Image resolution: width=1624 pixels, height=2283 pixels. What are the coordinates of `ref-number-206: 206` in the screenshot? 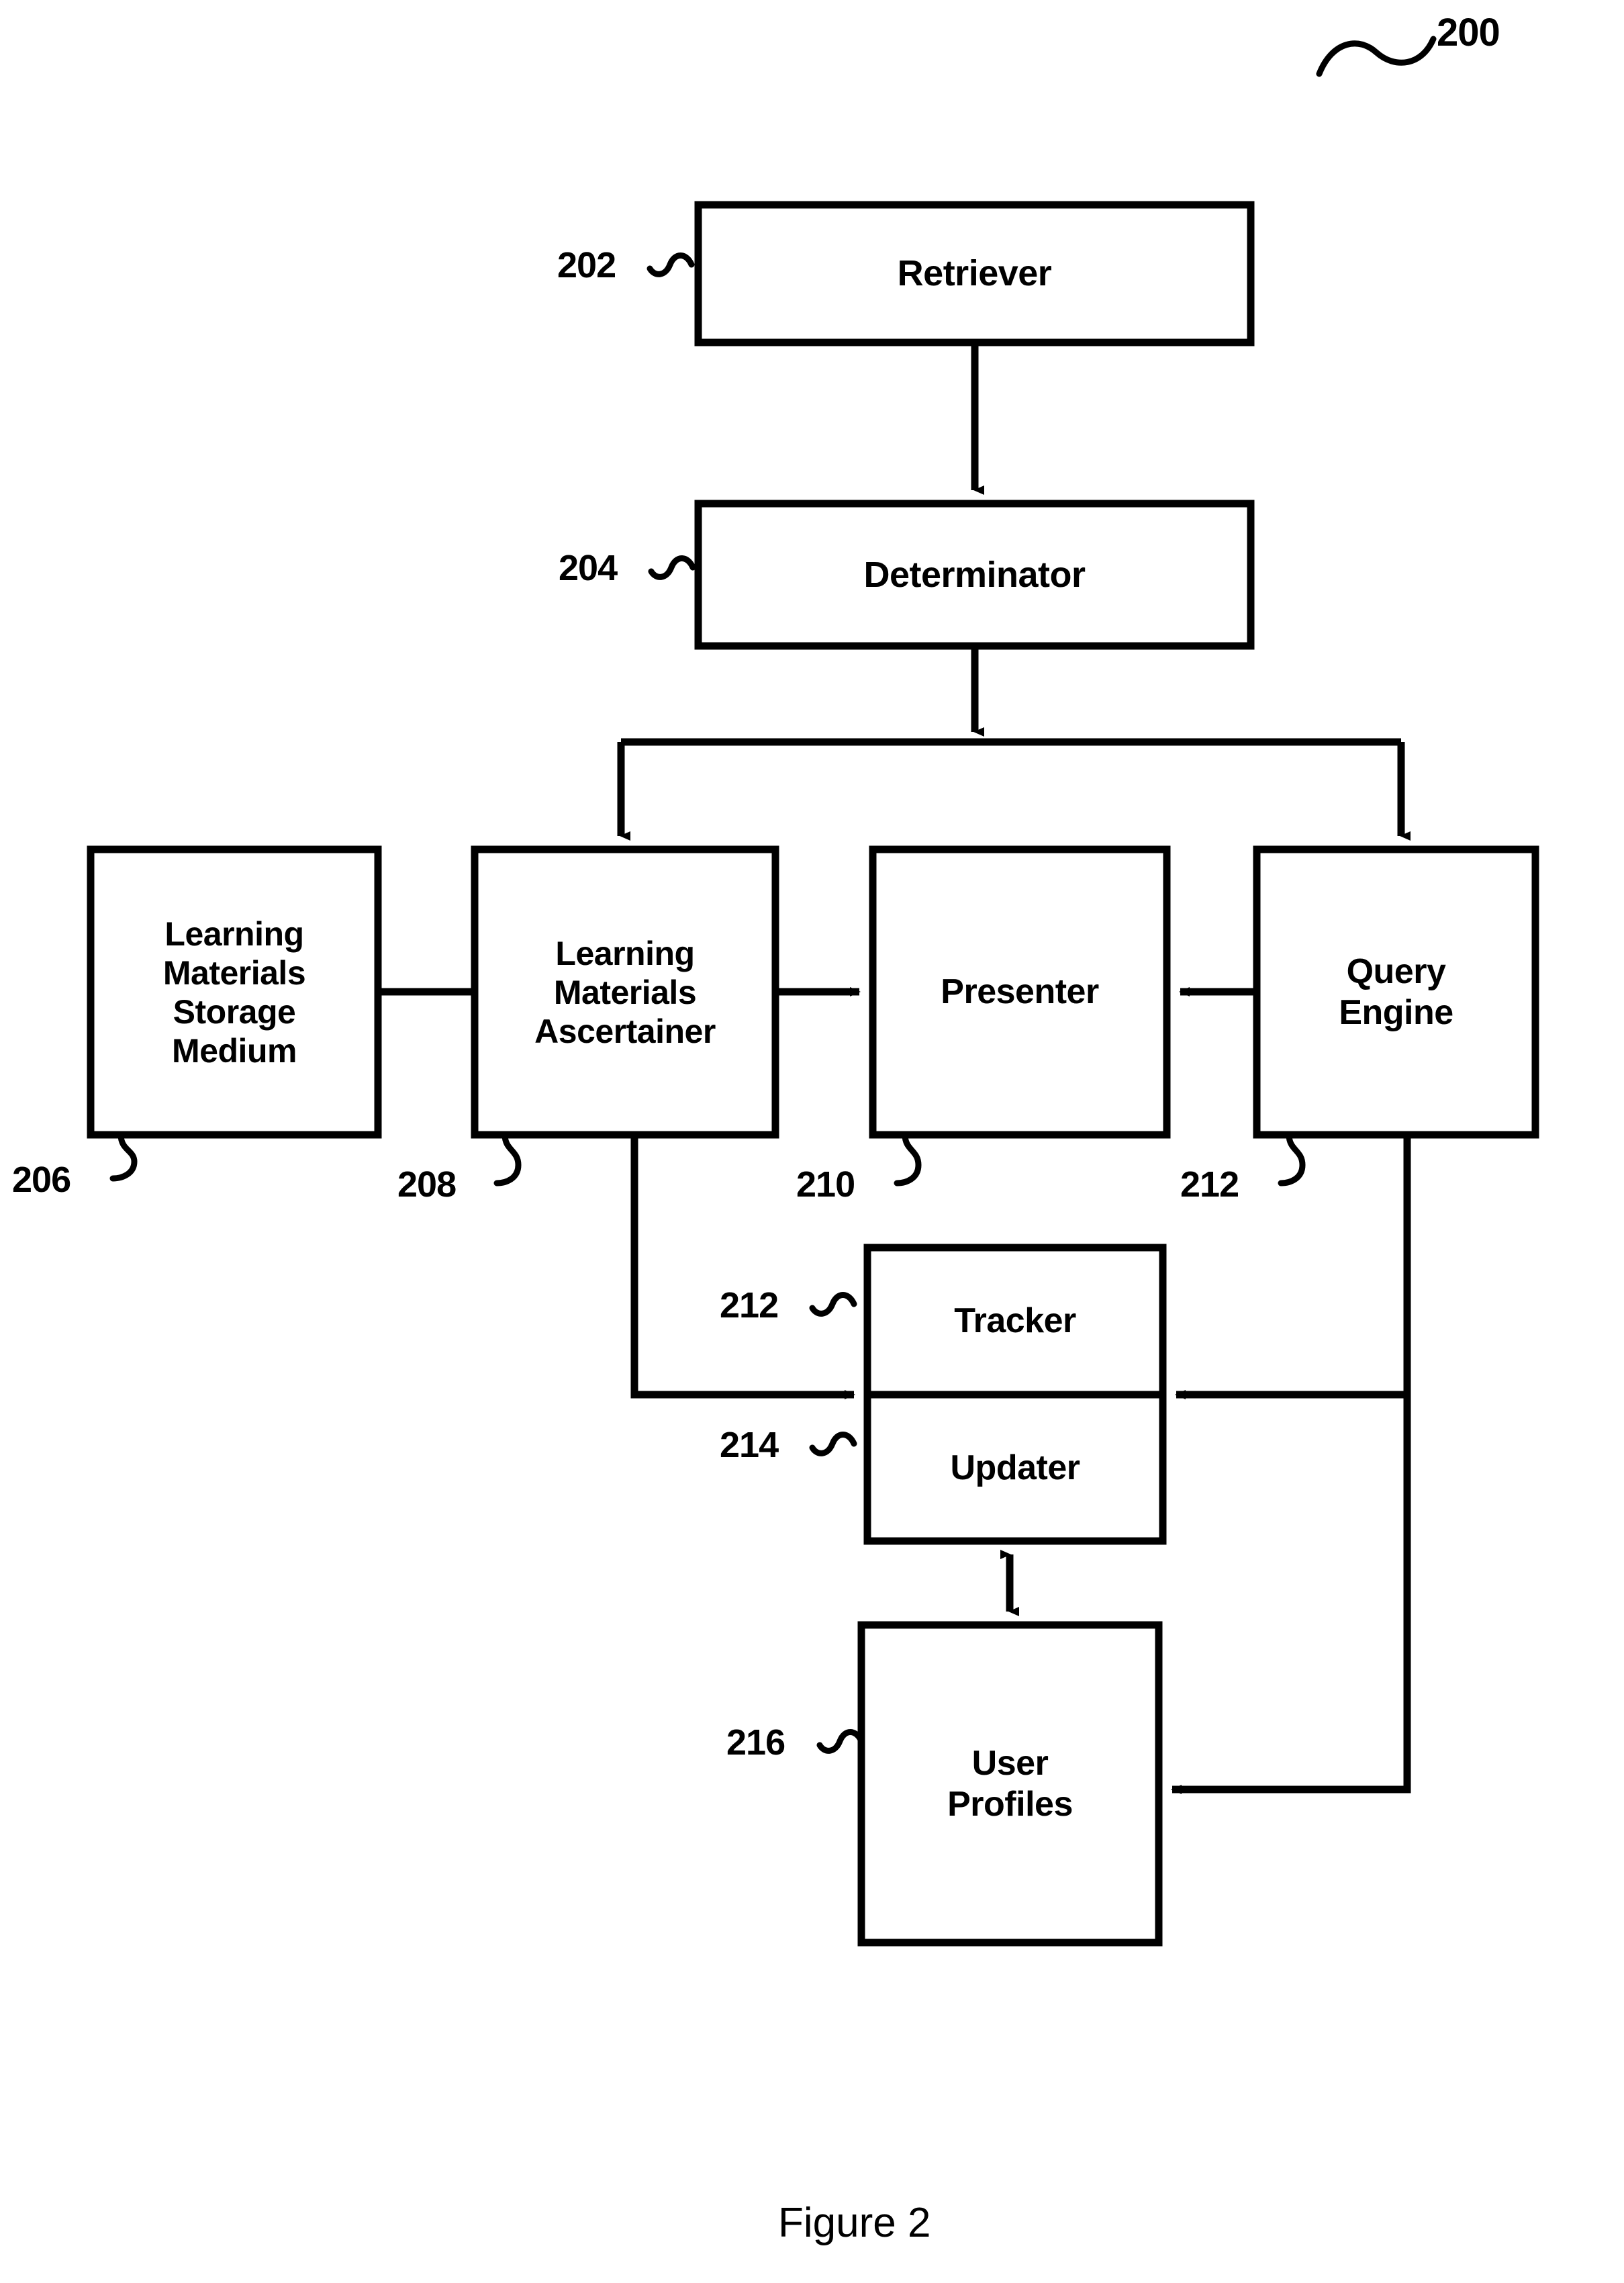 It's located at (41, 1180).